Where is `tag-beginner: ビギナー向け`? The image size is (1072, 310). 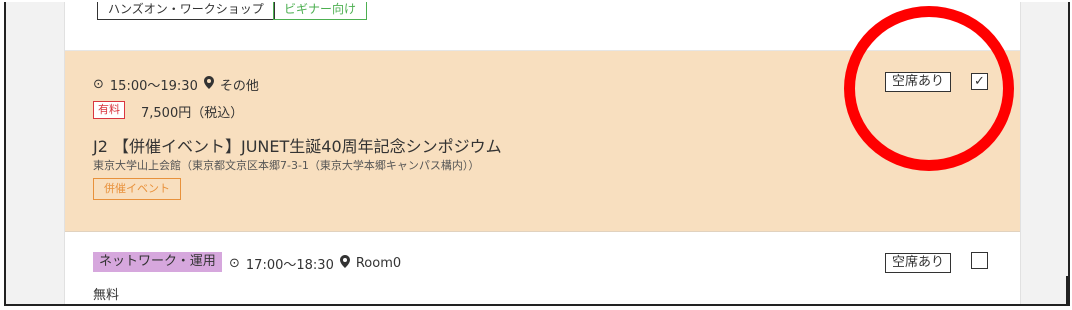
tag-beginner: ビギナー向け is located at coordinates (320, 11).